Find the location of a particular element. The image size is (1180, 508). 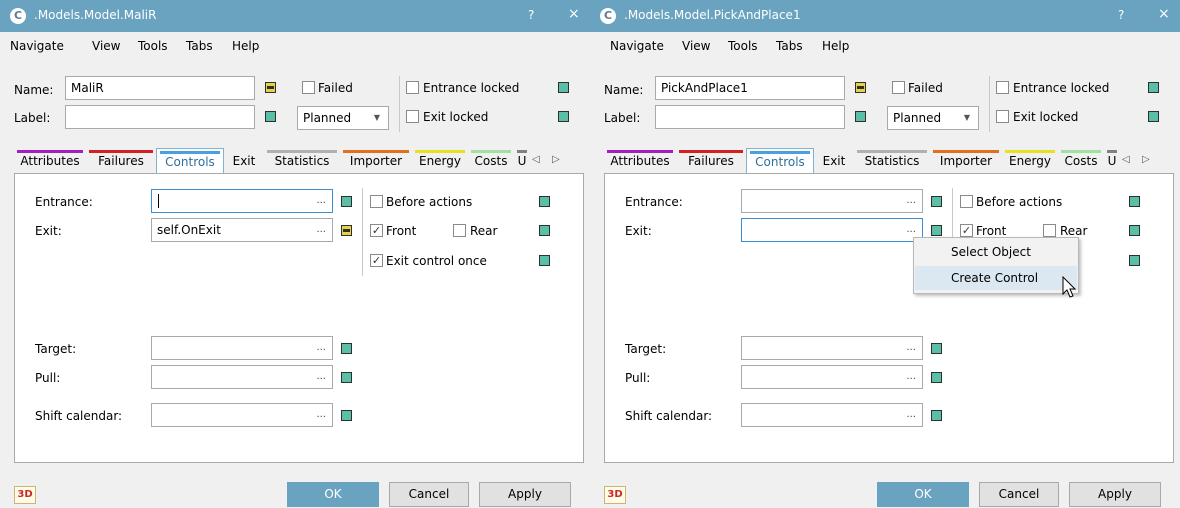

name-input: MaliR is located at coordinates (160, 88).